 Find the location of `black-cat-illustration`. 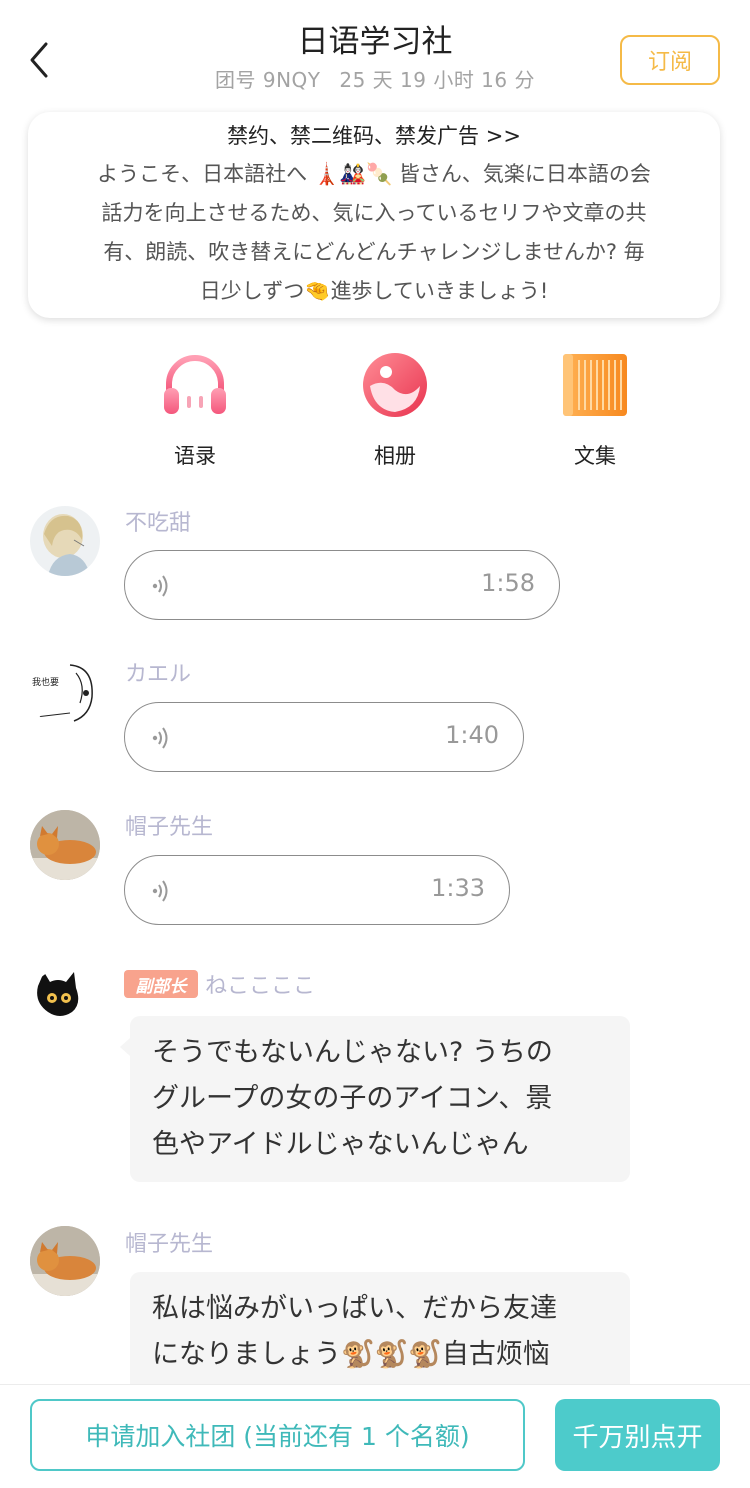

black-cat-illustration is located at coordinates (58, 994).